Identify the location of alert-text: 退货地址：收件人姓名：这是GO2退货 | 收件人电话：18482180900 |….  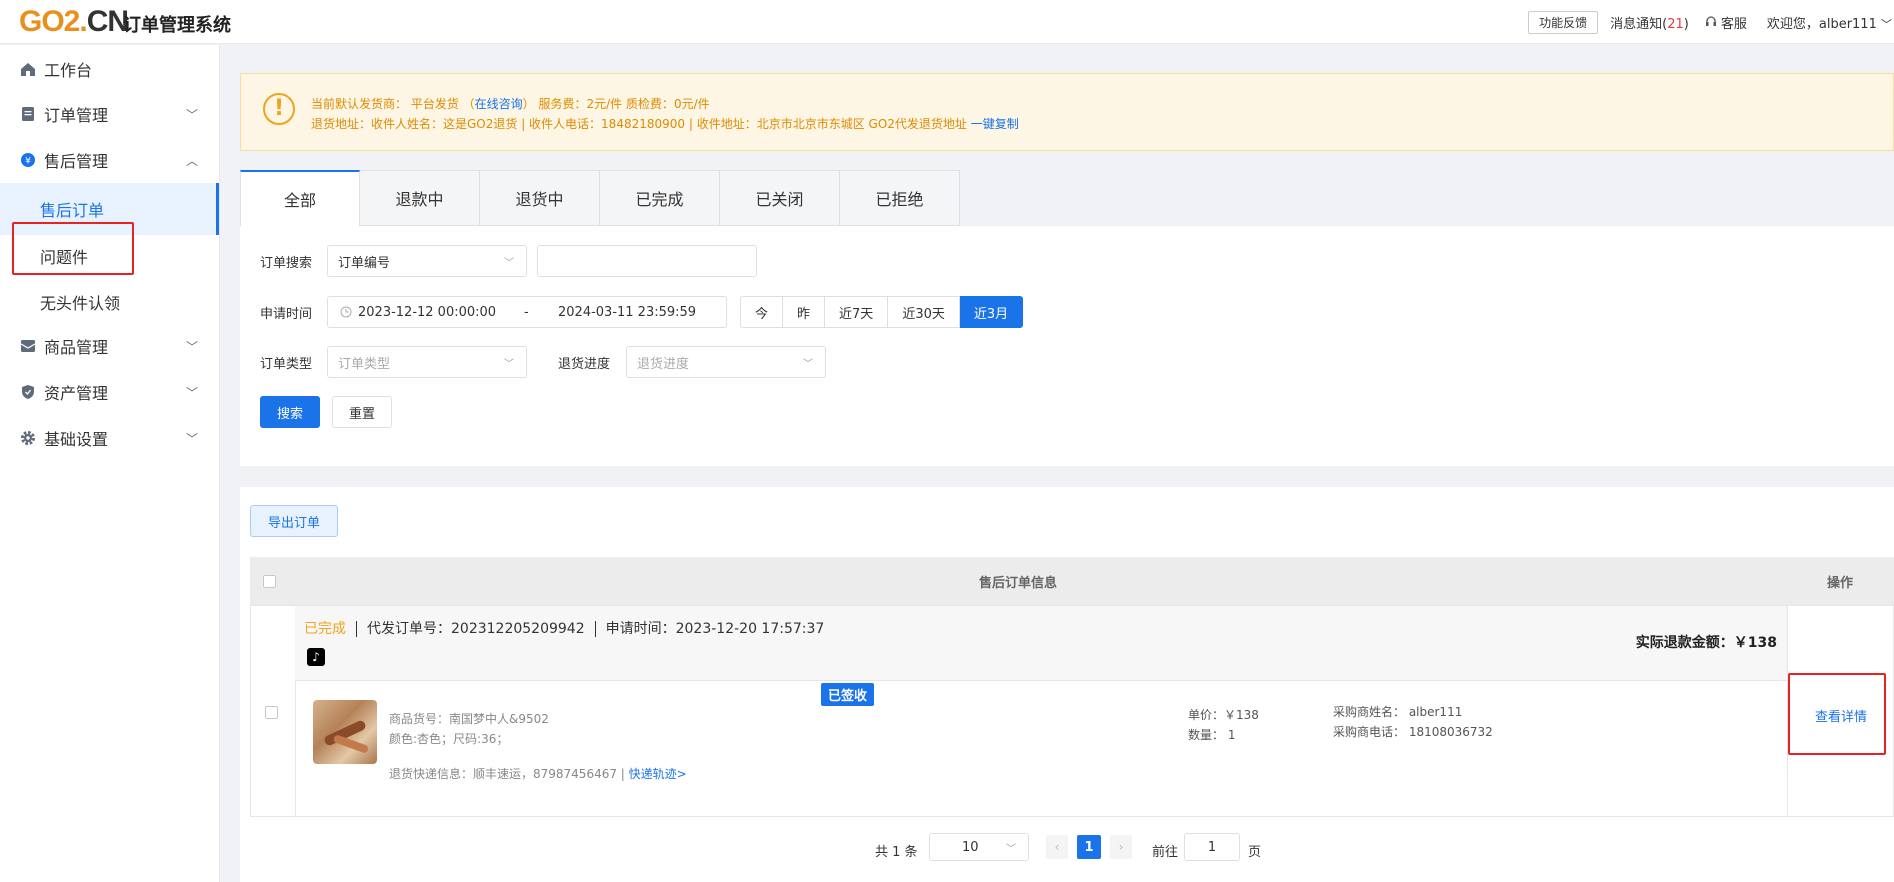
(641, 124).